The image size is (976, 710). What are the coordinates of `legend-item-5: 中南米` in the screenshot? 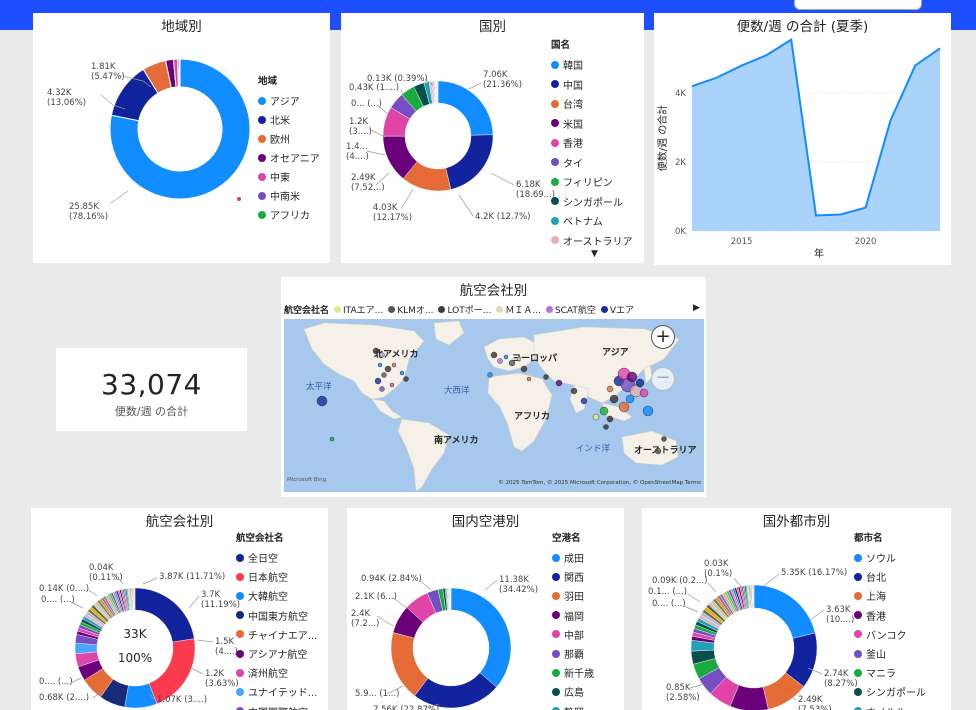 It's located at (289, 195).